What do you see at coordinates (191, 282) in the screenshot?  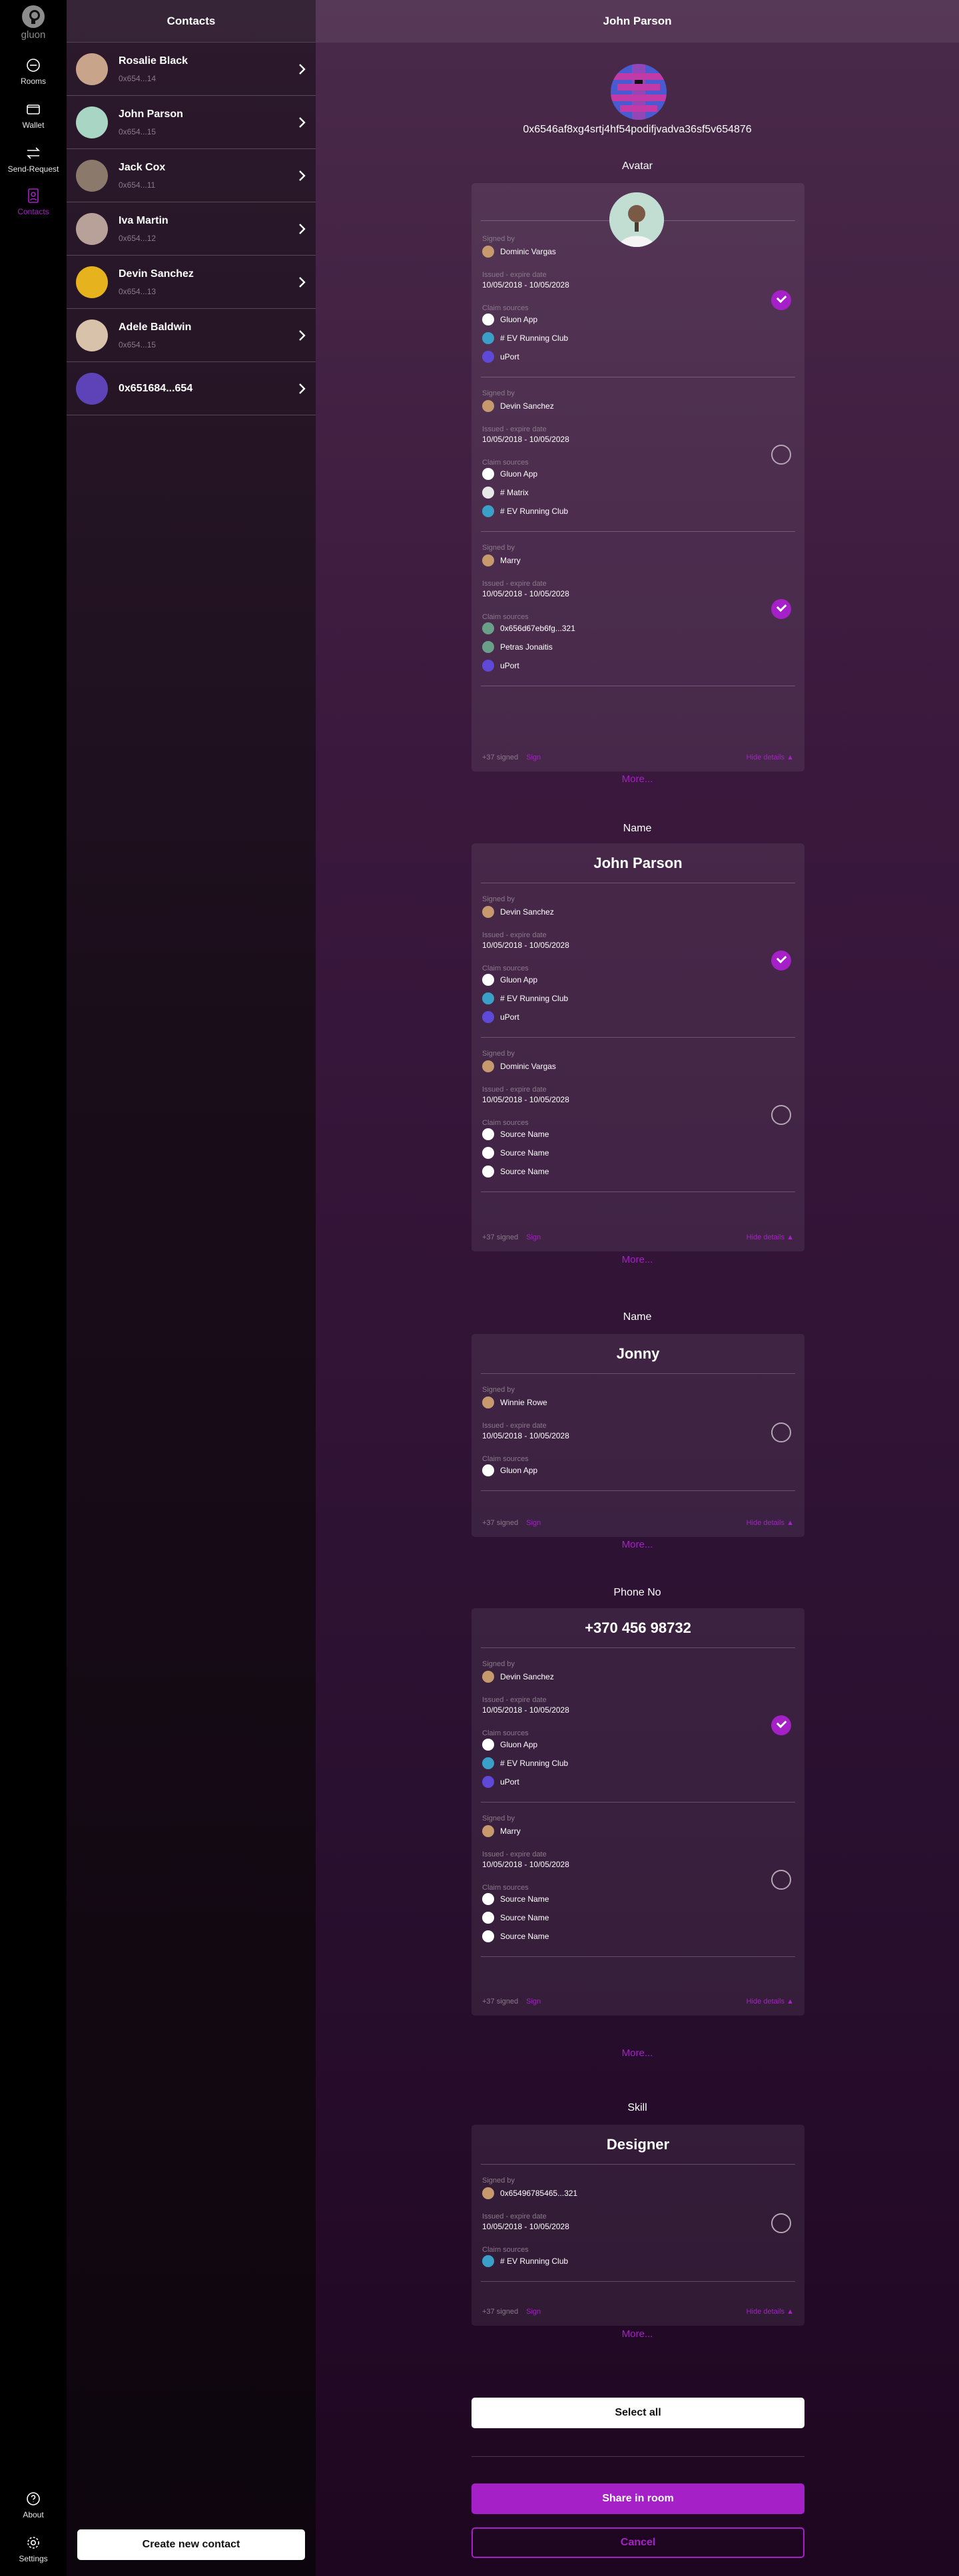 I see `contact-row: Devin Sanchez 0x654...13` at bounding box center [191, 282].